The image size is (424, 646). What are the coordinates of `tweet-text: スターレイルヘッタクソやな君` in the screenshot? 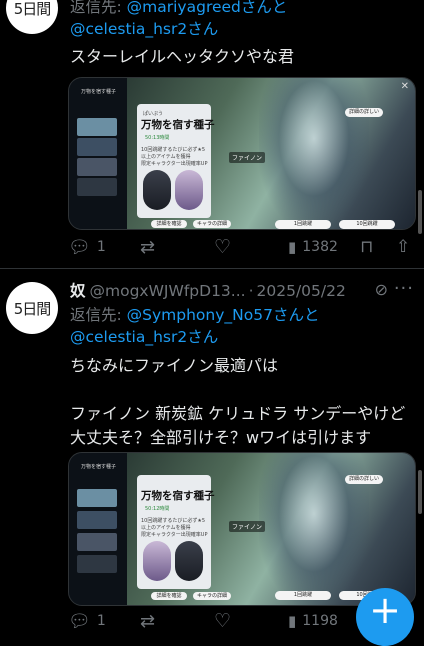 It's located at (182, 56).